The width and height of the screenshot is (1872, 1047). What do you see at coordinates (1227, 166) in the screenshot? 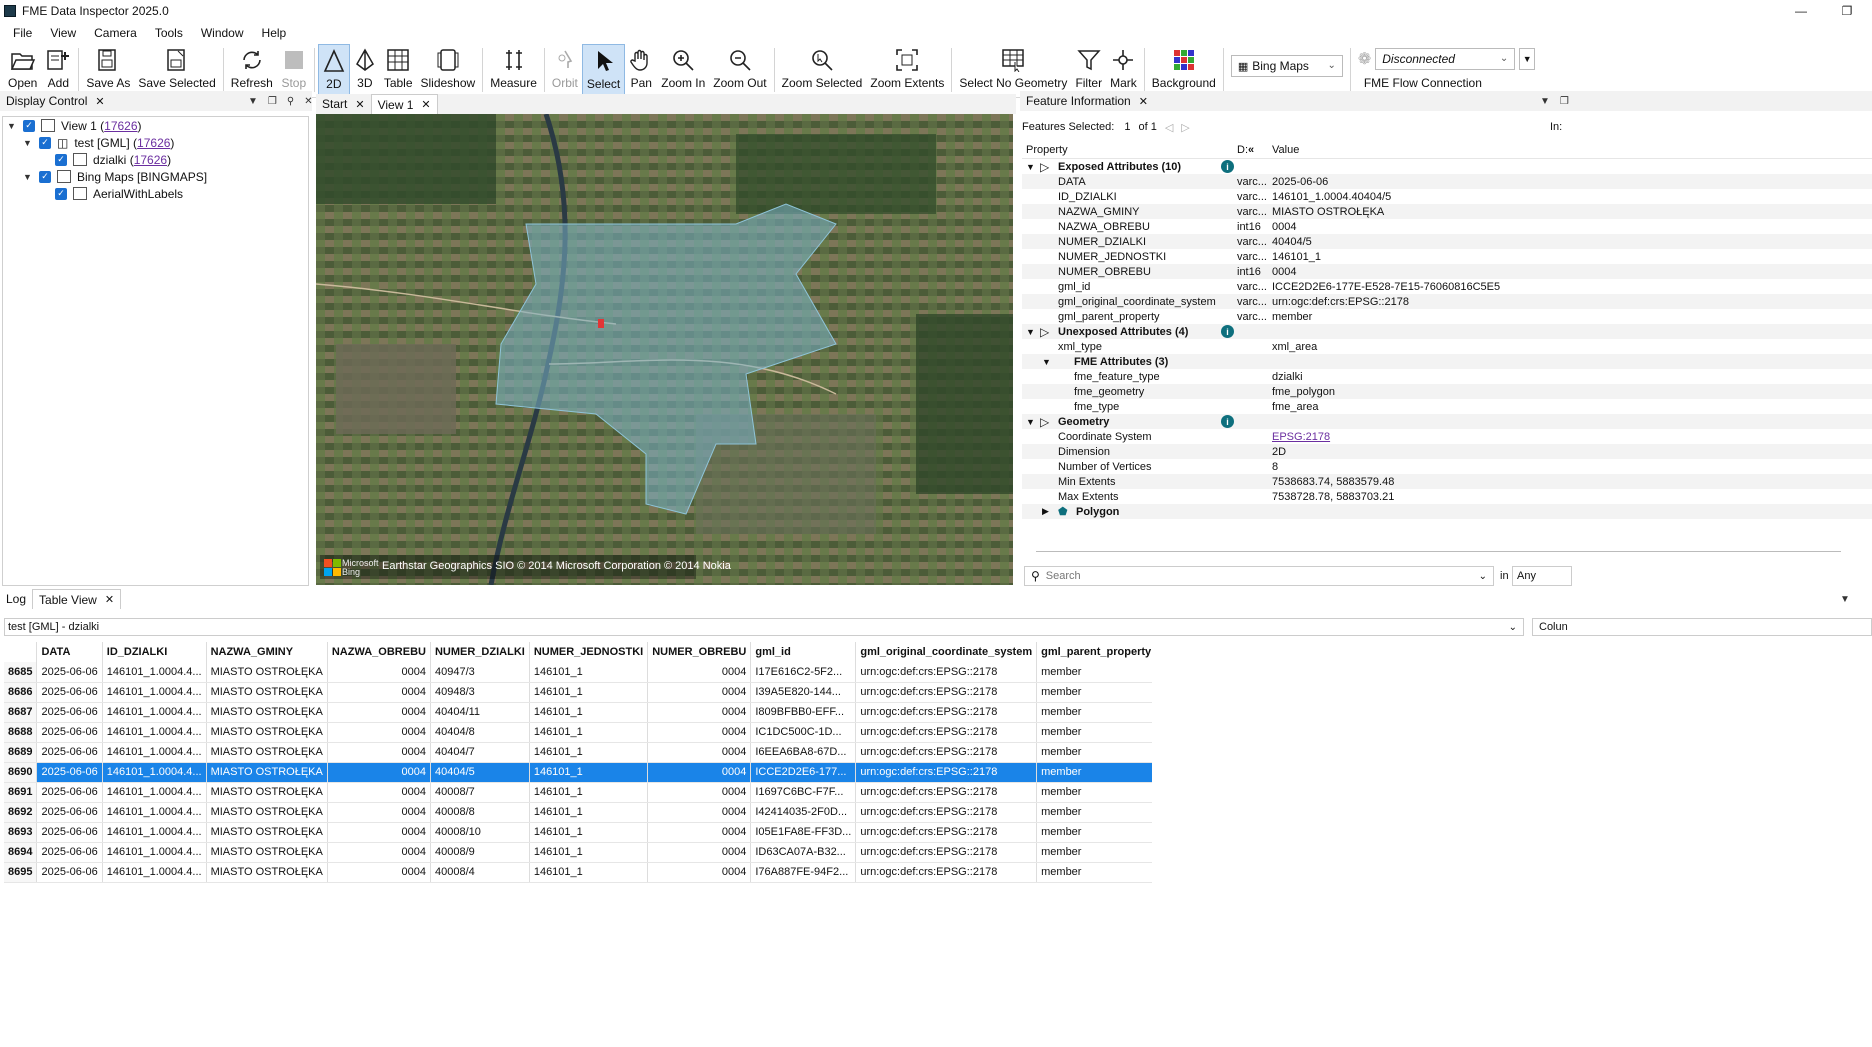
I see `info-icon: i` at bounding box center [1227, 166].